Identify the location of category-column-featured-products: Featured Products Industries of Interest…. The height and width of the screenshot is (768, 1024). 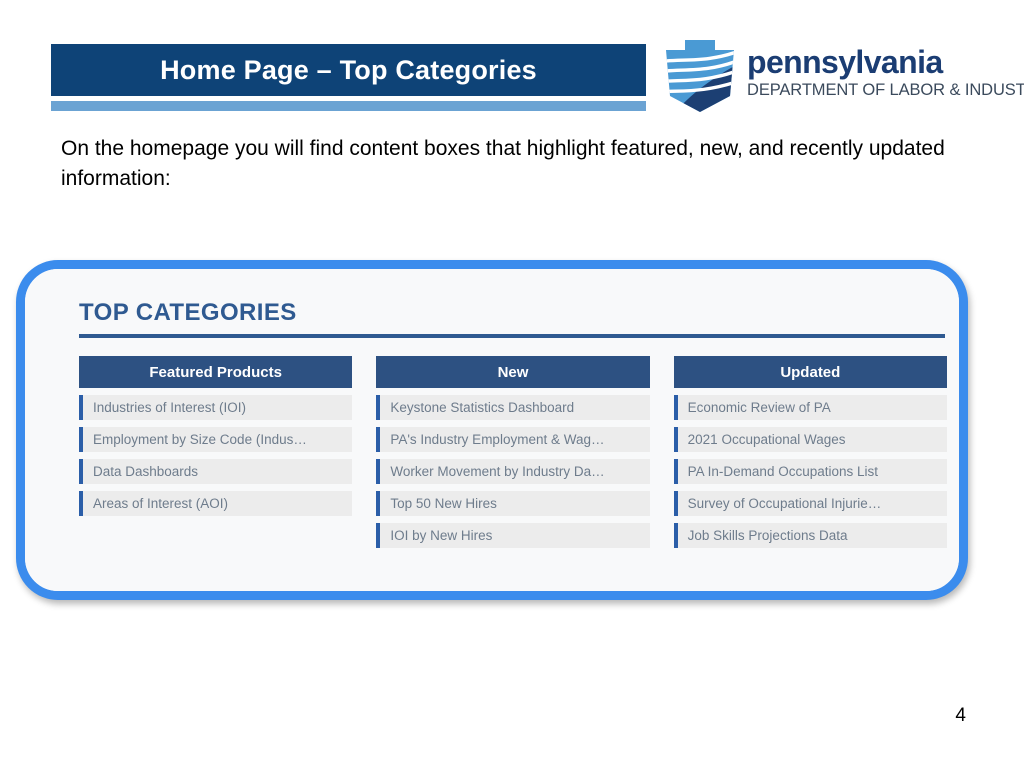
(216, 452).